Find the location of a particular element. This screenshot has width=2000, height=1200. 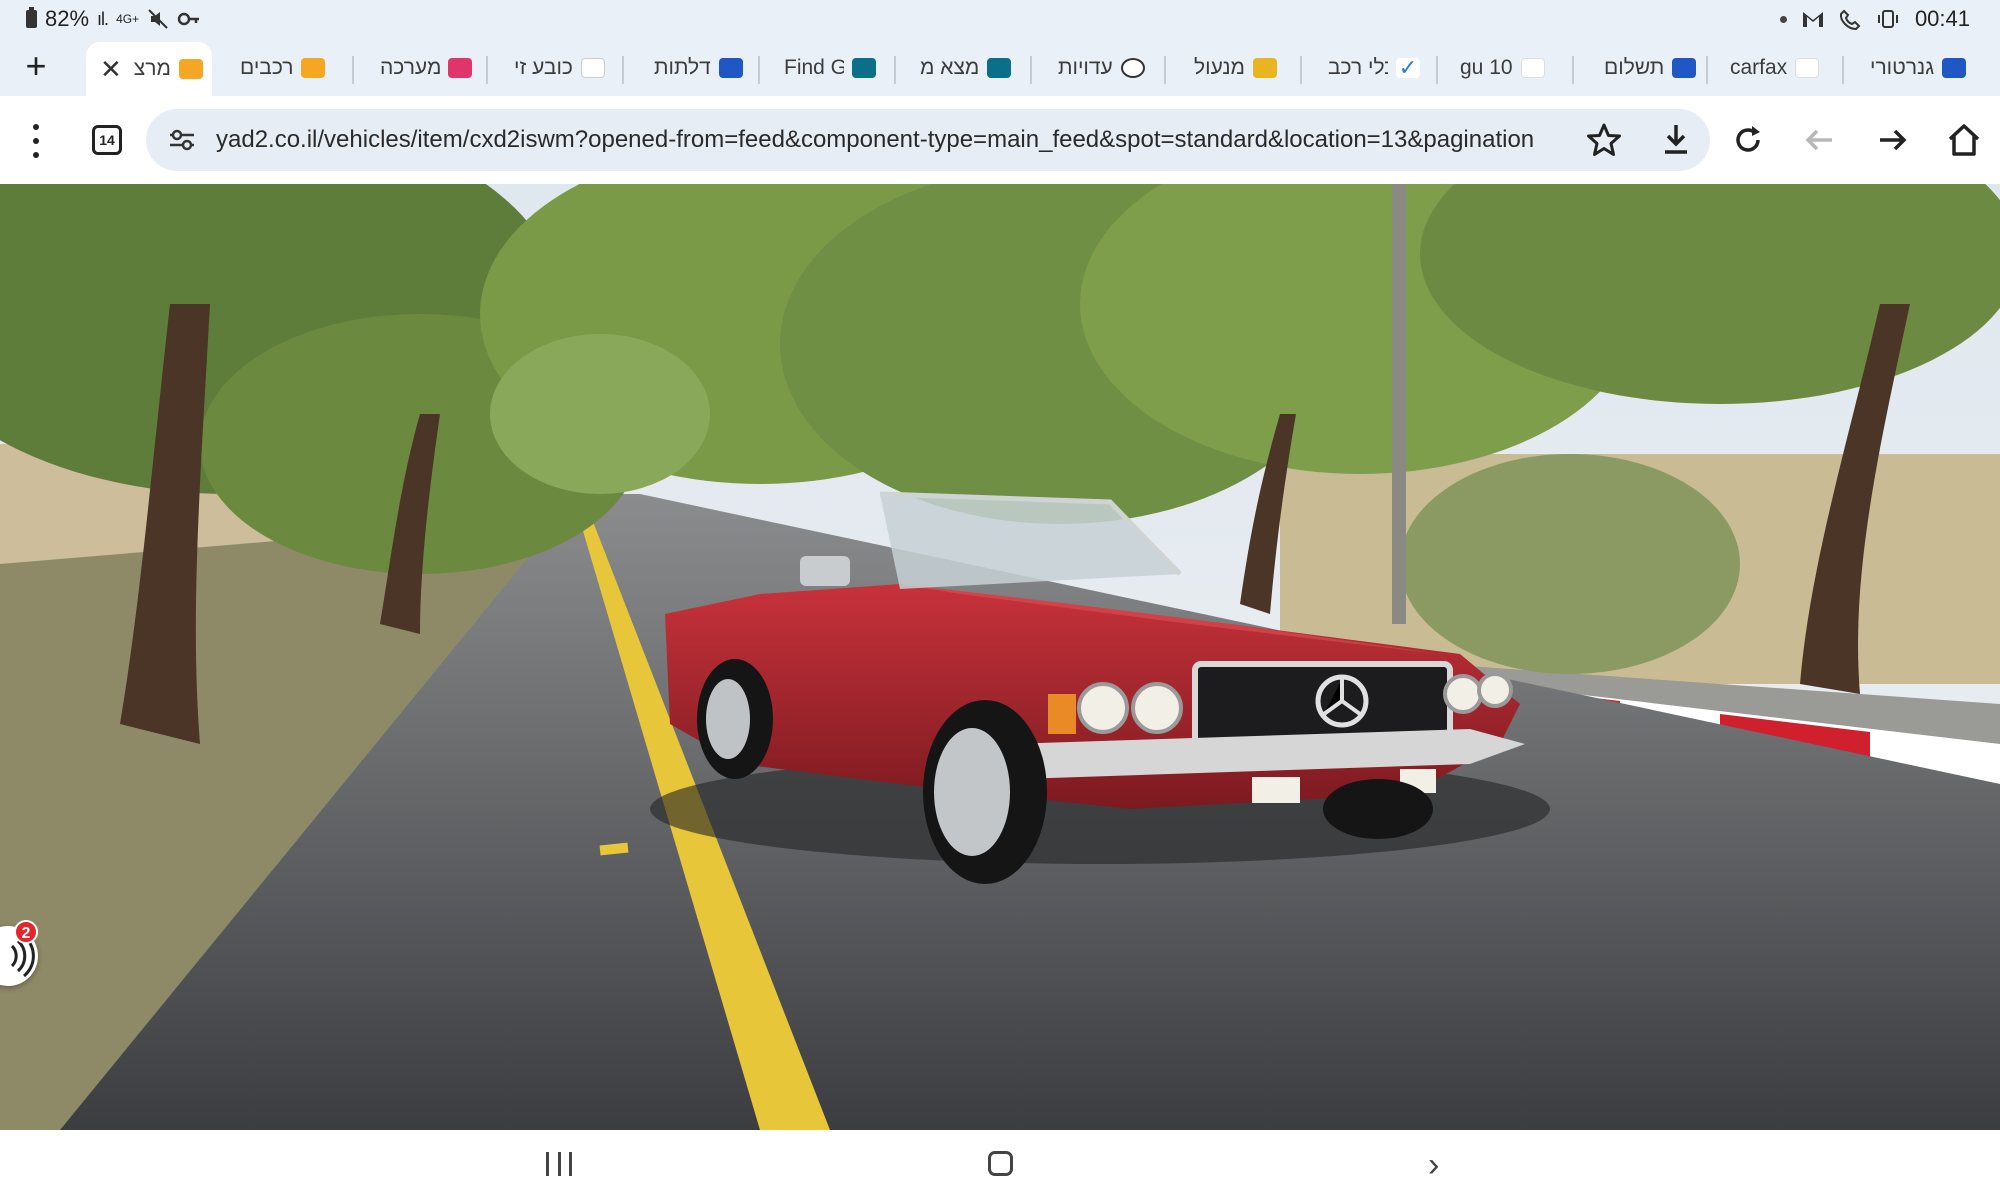

tab-label: כלי רכב is located at coordinates (1358, 67).